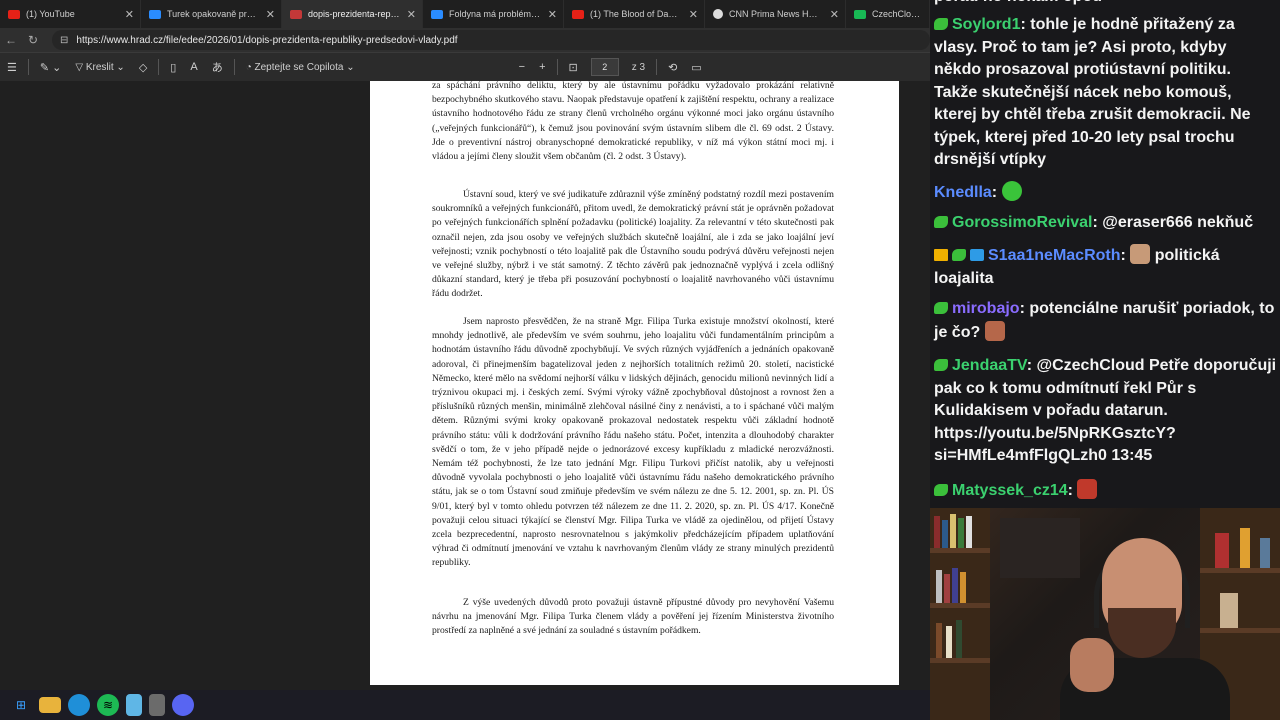  Describe the element at coordinates (1011, 191) in the screenshot. I see `green-face-emote-icon` at that location.